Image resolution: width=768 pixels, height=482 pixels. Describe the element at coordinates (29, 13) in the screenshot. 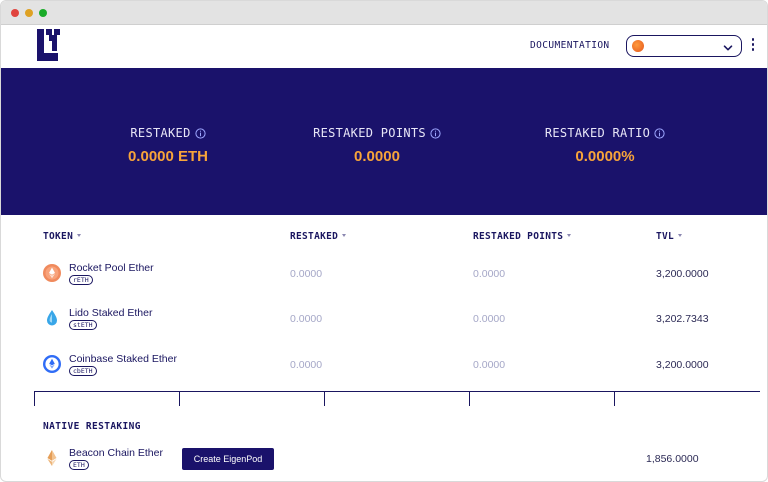

I see `minimize-window-button` at that location.